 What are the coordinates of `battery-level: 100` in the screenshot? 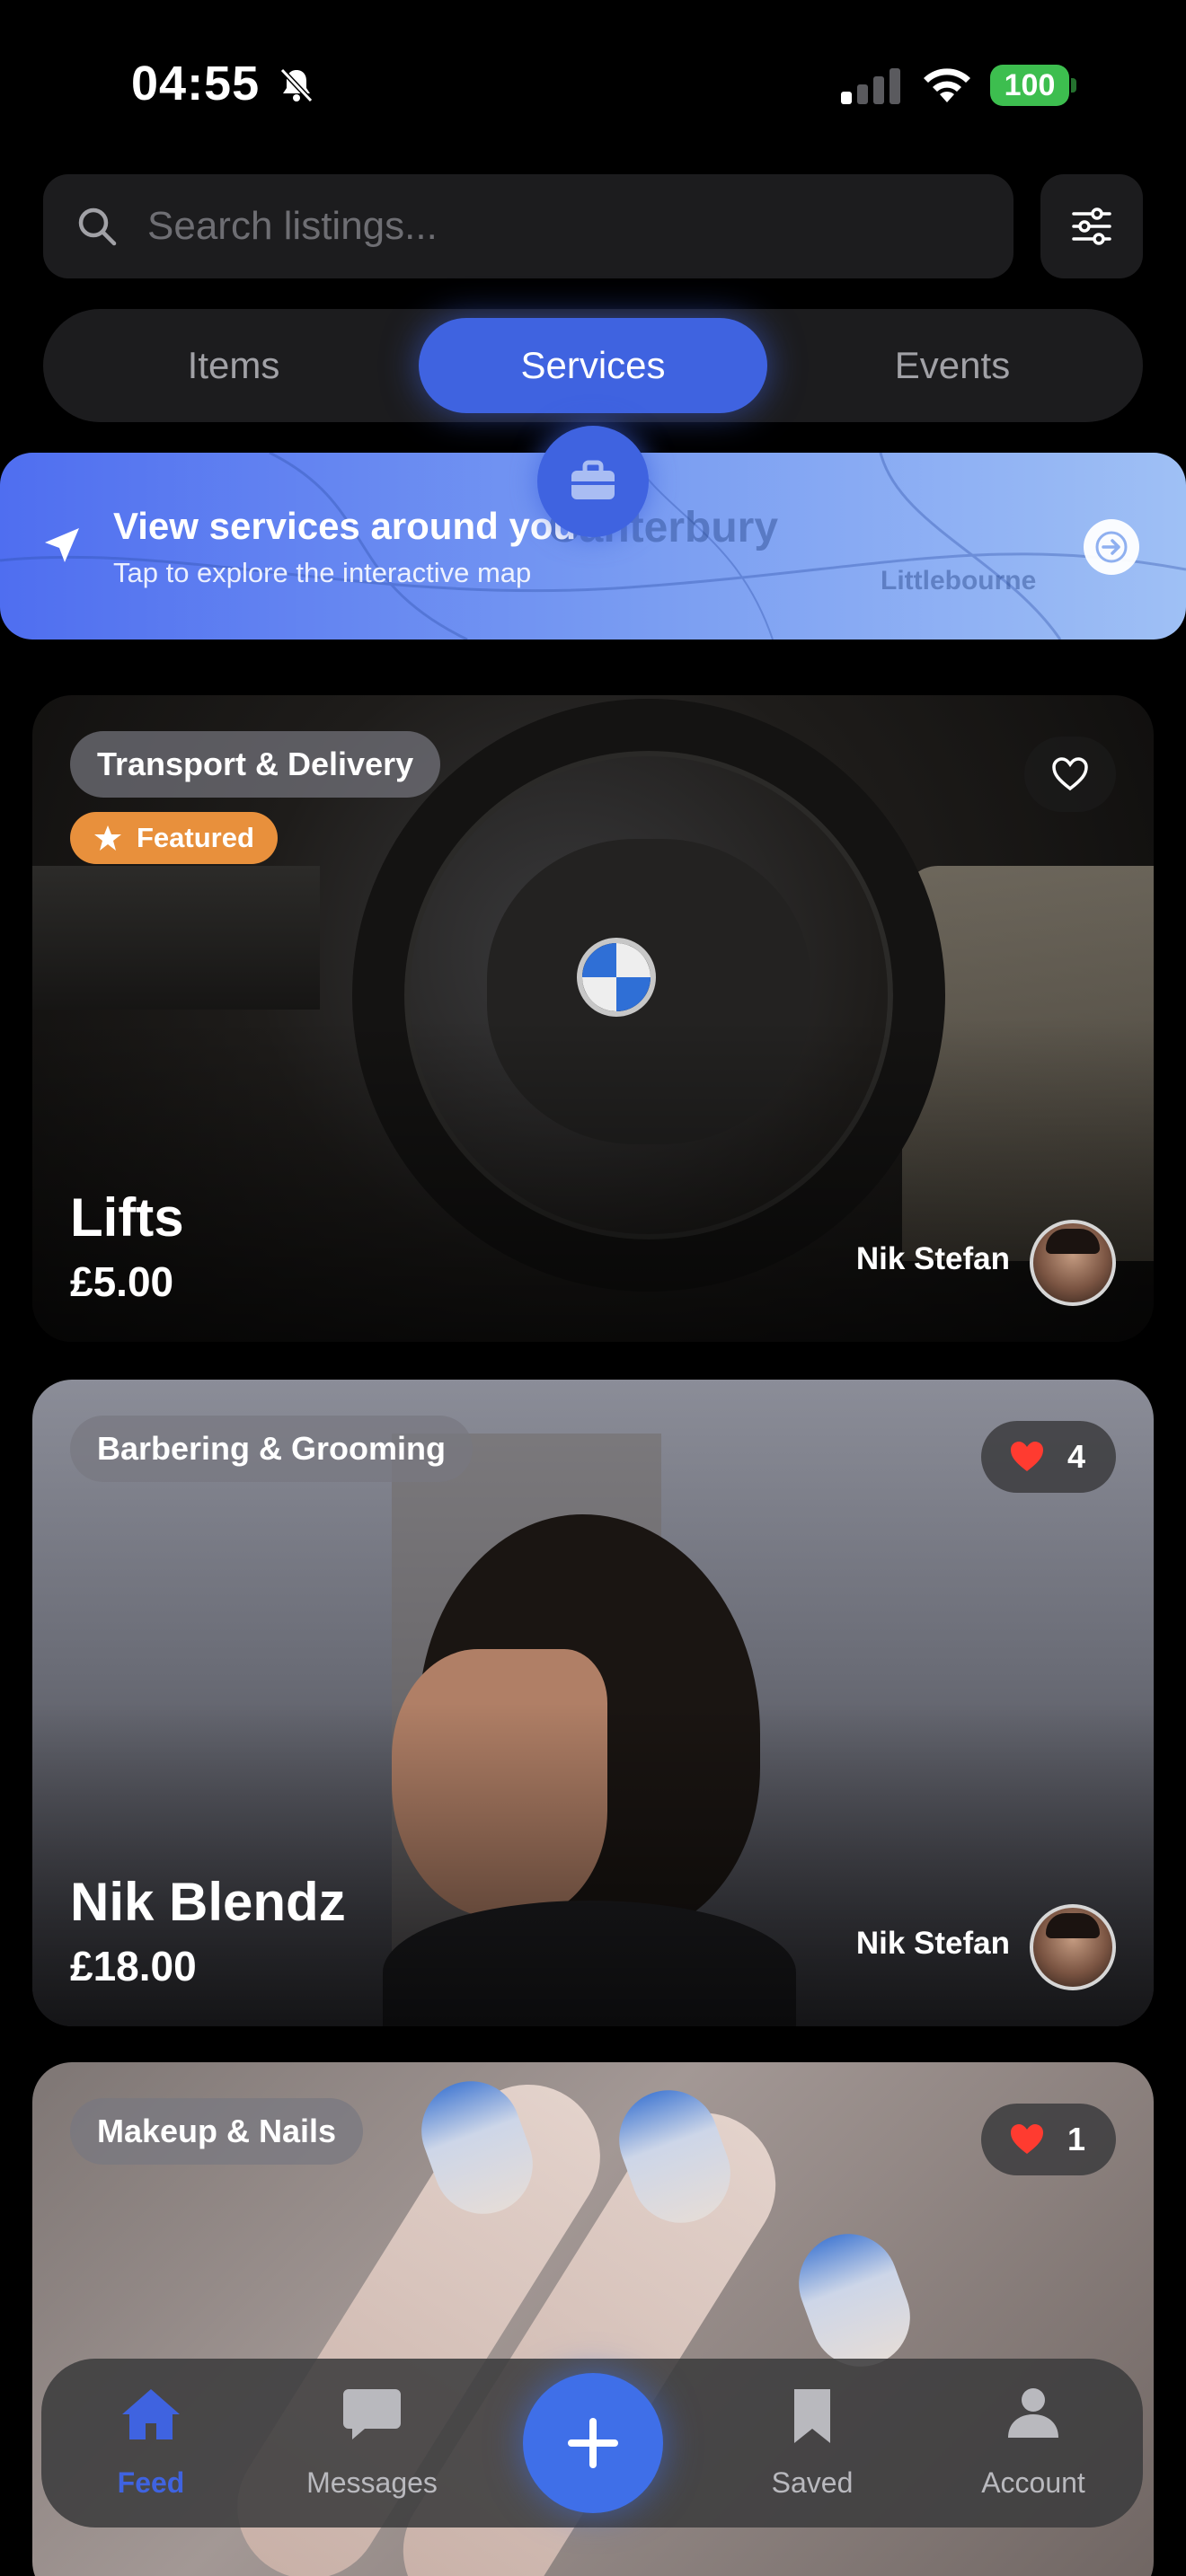 It's located at (1030, 85).